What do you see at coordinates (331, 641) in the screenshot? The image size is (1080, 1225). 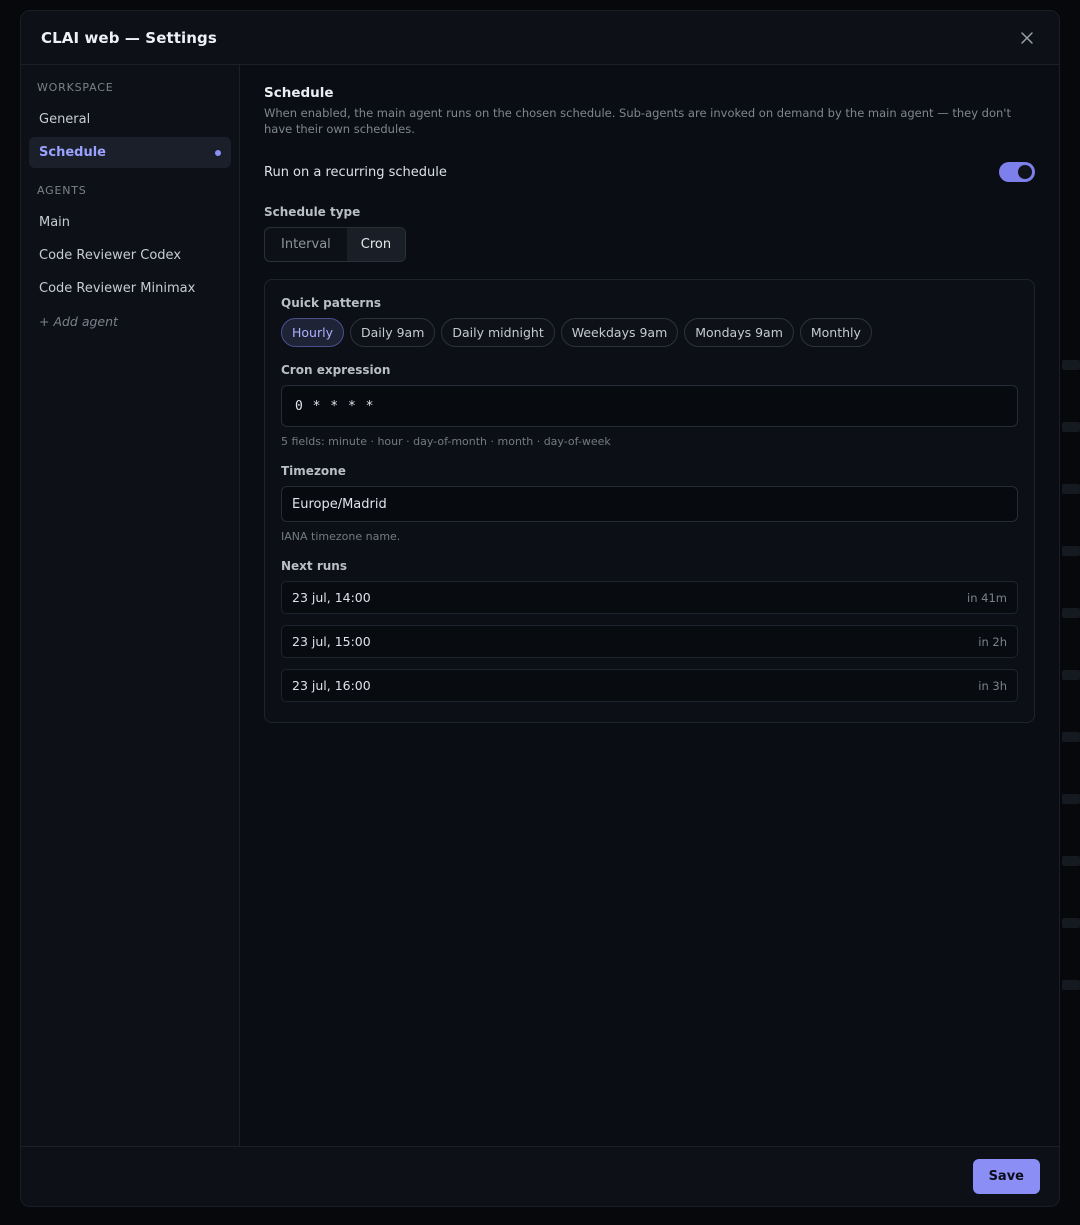 I see `next-run-date: 23 jul, 15:00` at bounding box center [331, 641].